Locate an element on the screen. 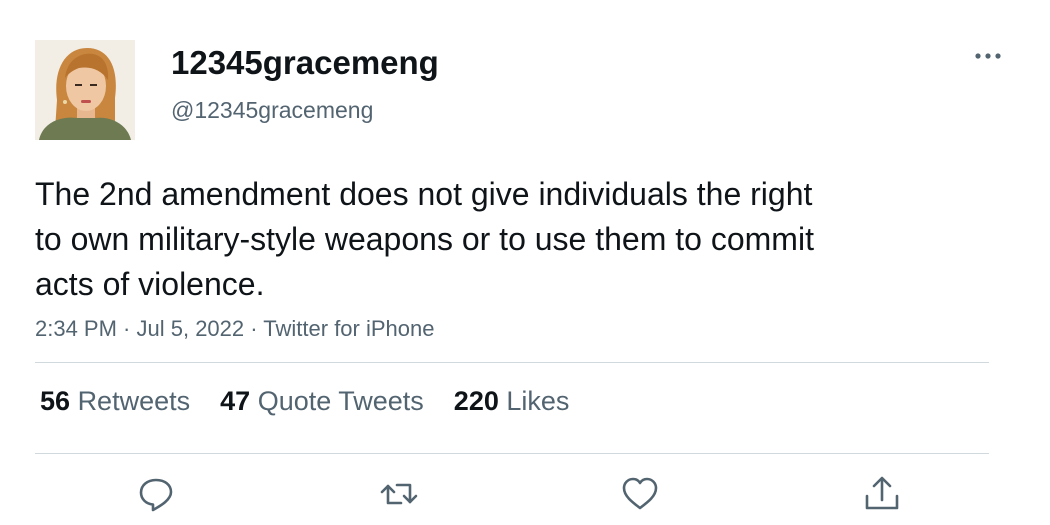 This screenshot has height=525, width=1050. quote-tweets-count: 47 is located at coordinates (235, 401).